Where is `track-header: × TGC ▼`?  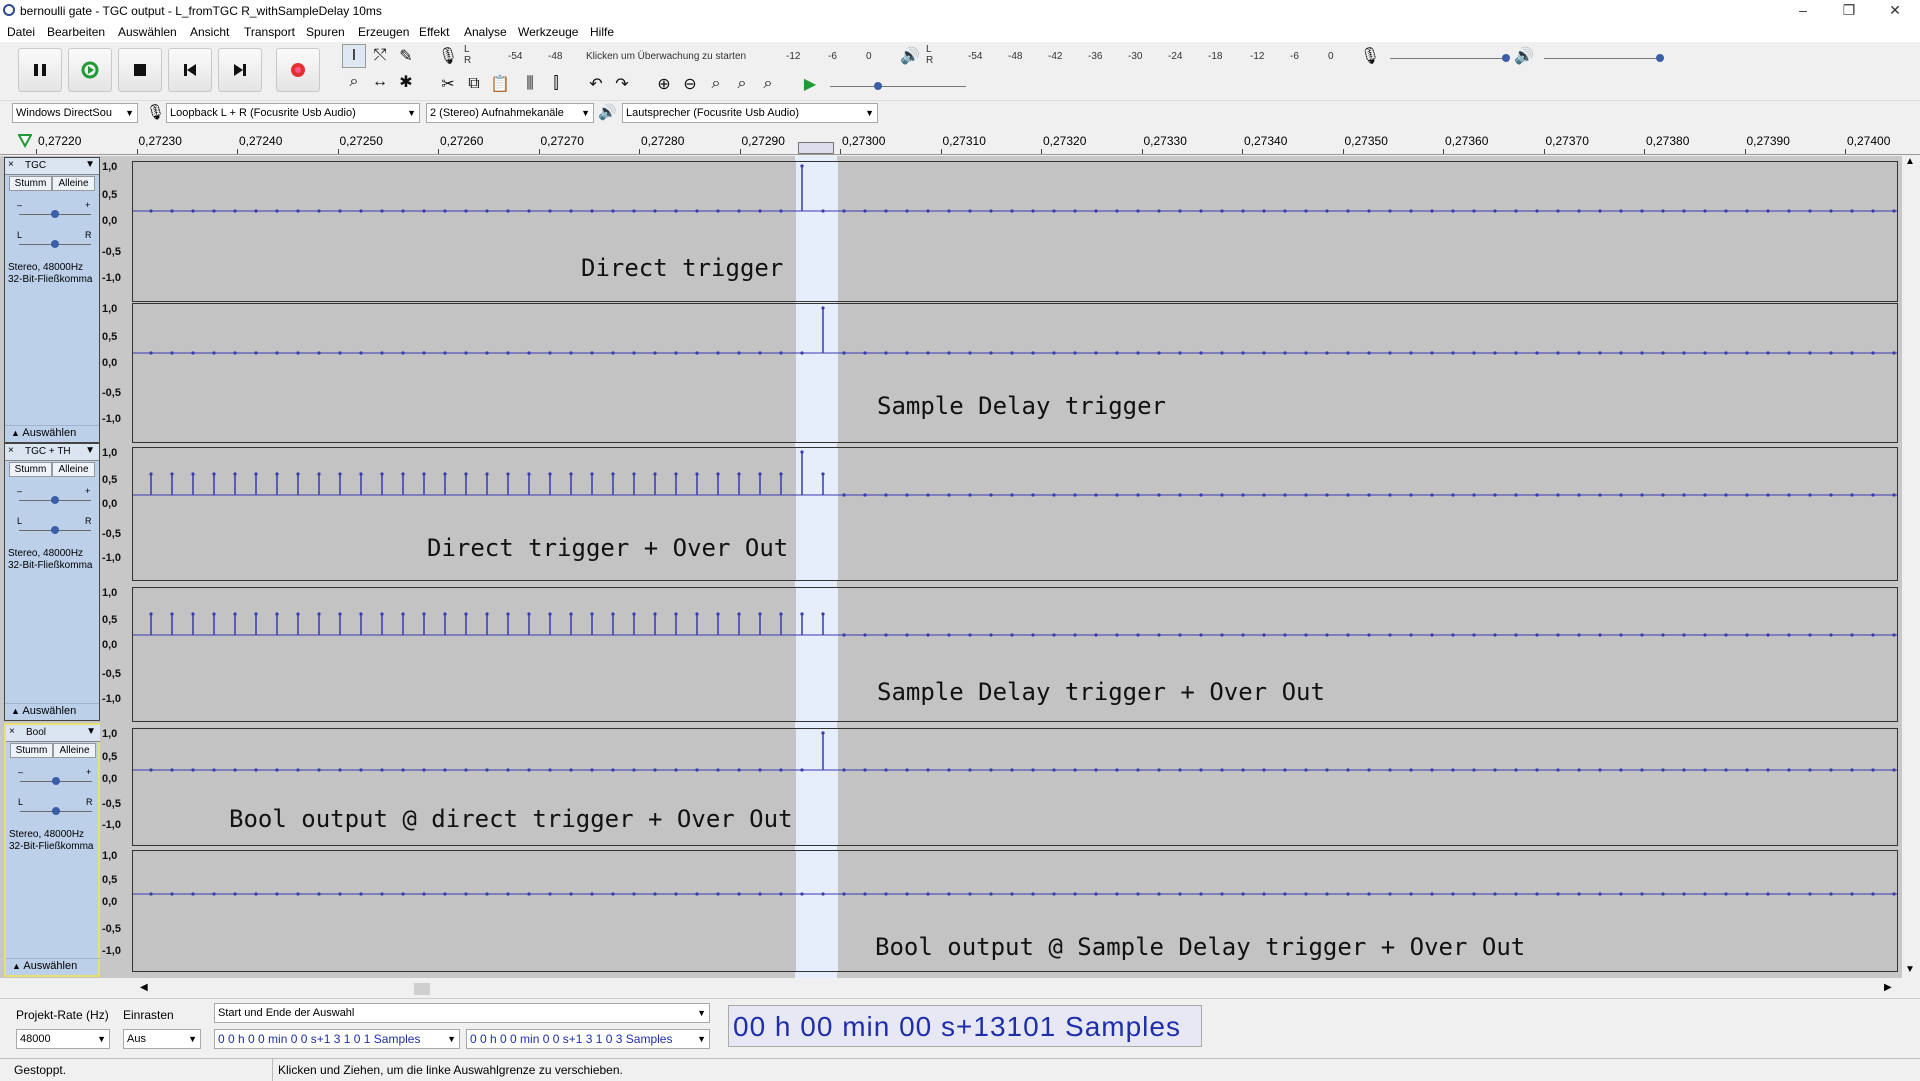
track-header: × TGC ▼ is located at coordinates (52, 166).